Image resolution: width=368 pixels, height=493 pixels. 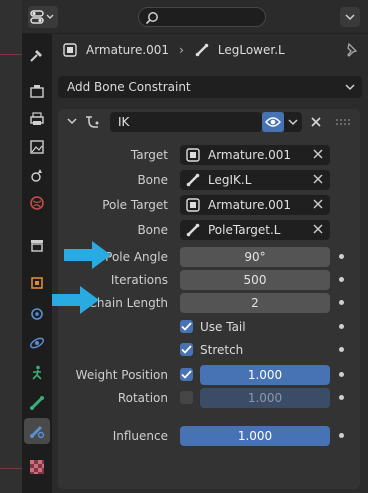 I want to click on physics-icon, so click(x=37, y=343).